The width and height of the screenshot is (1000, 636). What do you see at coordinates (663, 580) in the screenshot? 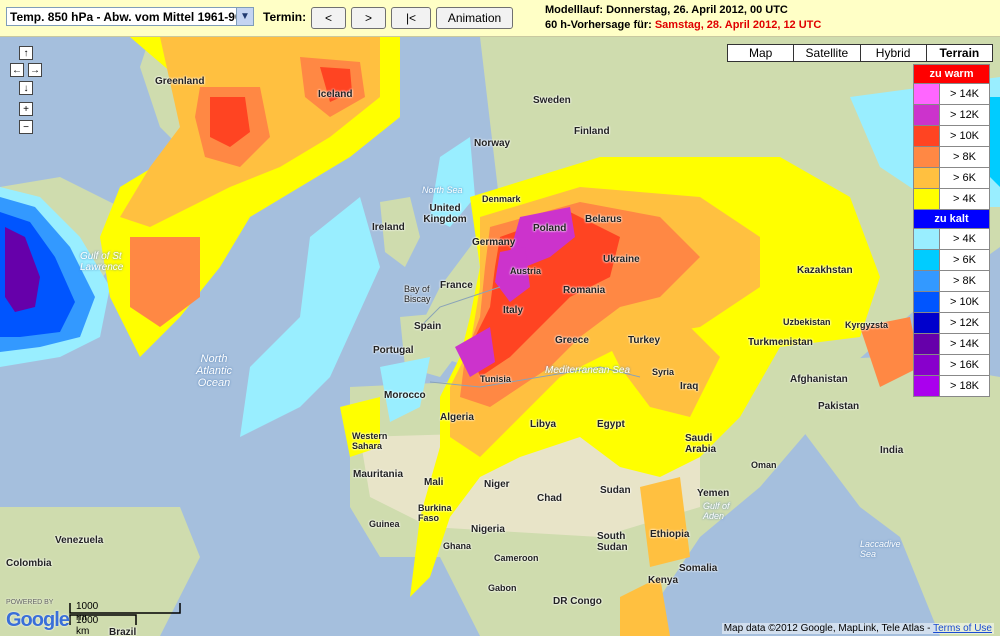
I see `label-kenya: Kenya` at bounding box center [663, 580].